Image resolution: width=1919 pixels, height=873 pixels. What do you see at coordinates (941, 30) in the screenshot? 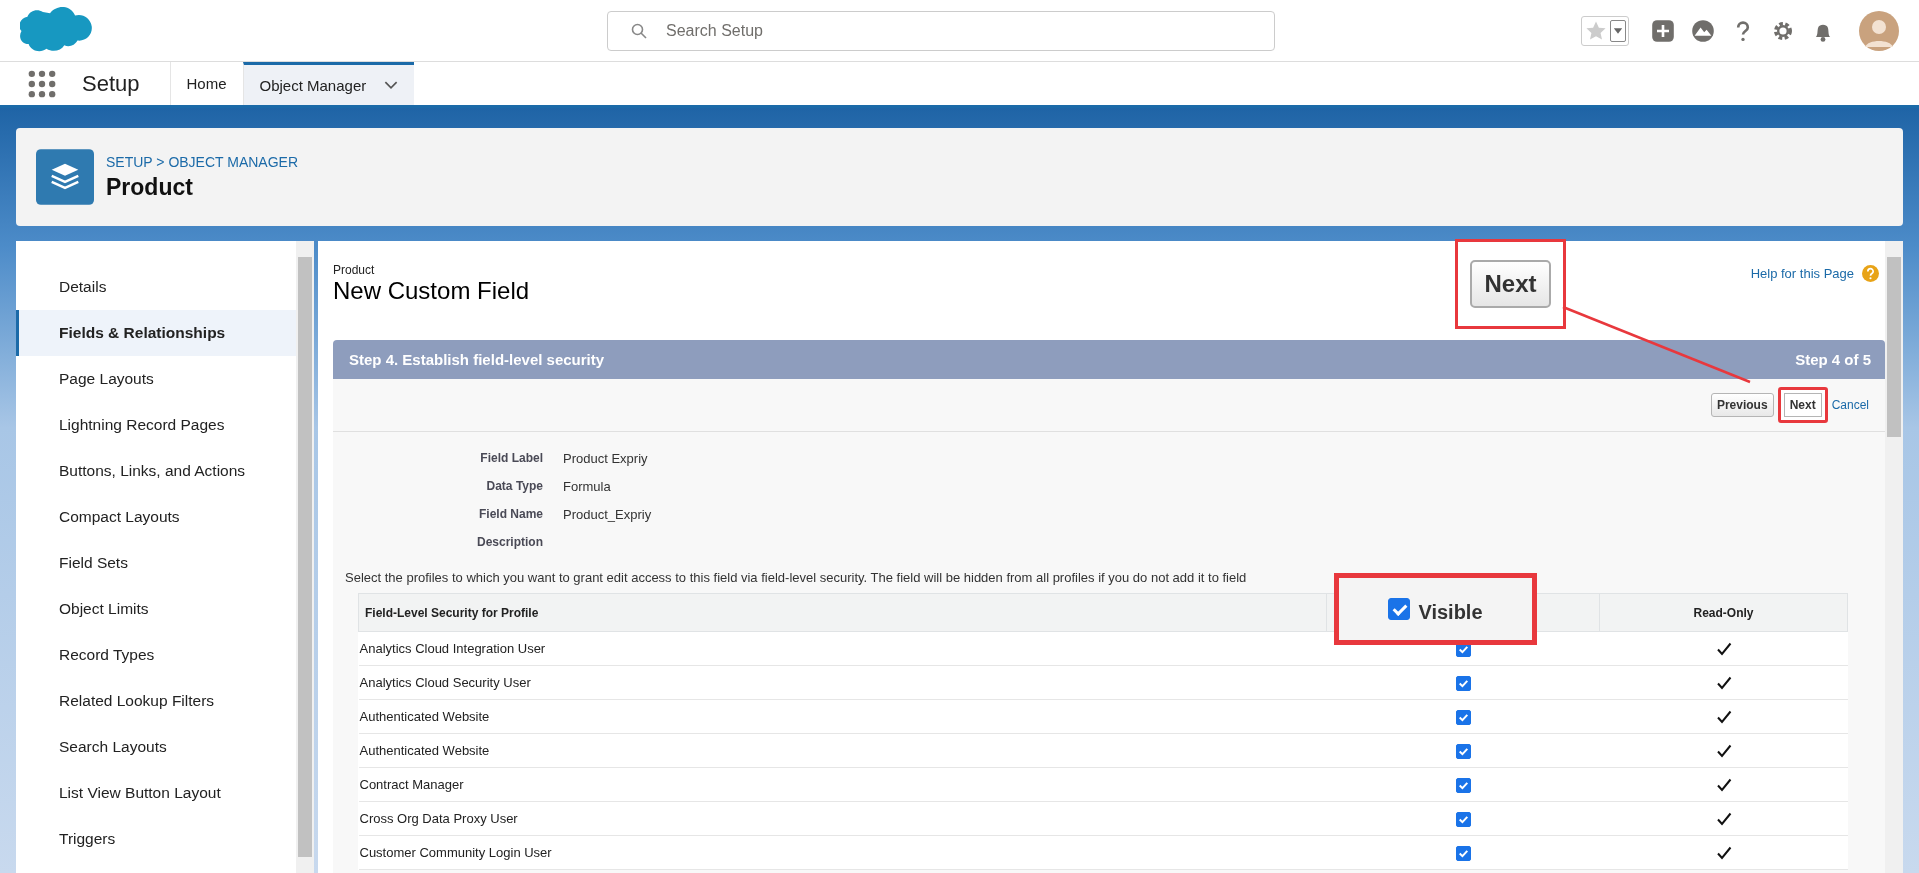
I see `search-field: Search Setup` at bounding box center [941, 30].